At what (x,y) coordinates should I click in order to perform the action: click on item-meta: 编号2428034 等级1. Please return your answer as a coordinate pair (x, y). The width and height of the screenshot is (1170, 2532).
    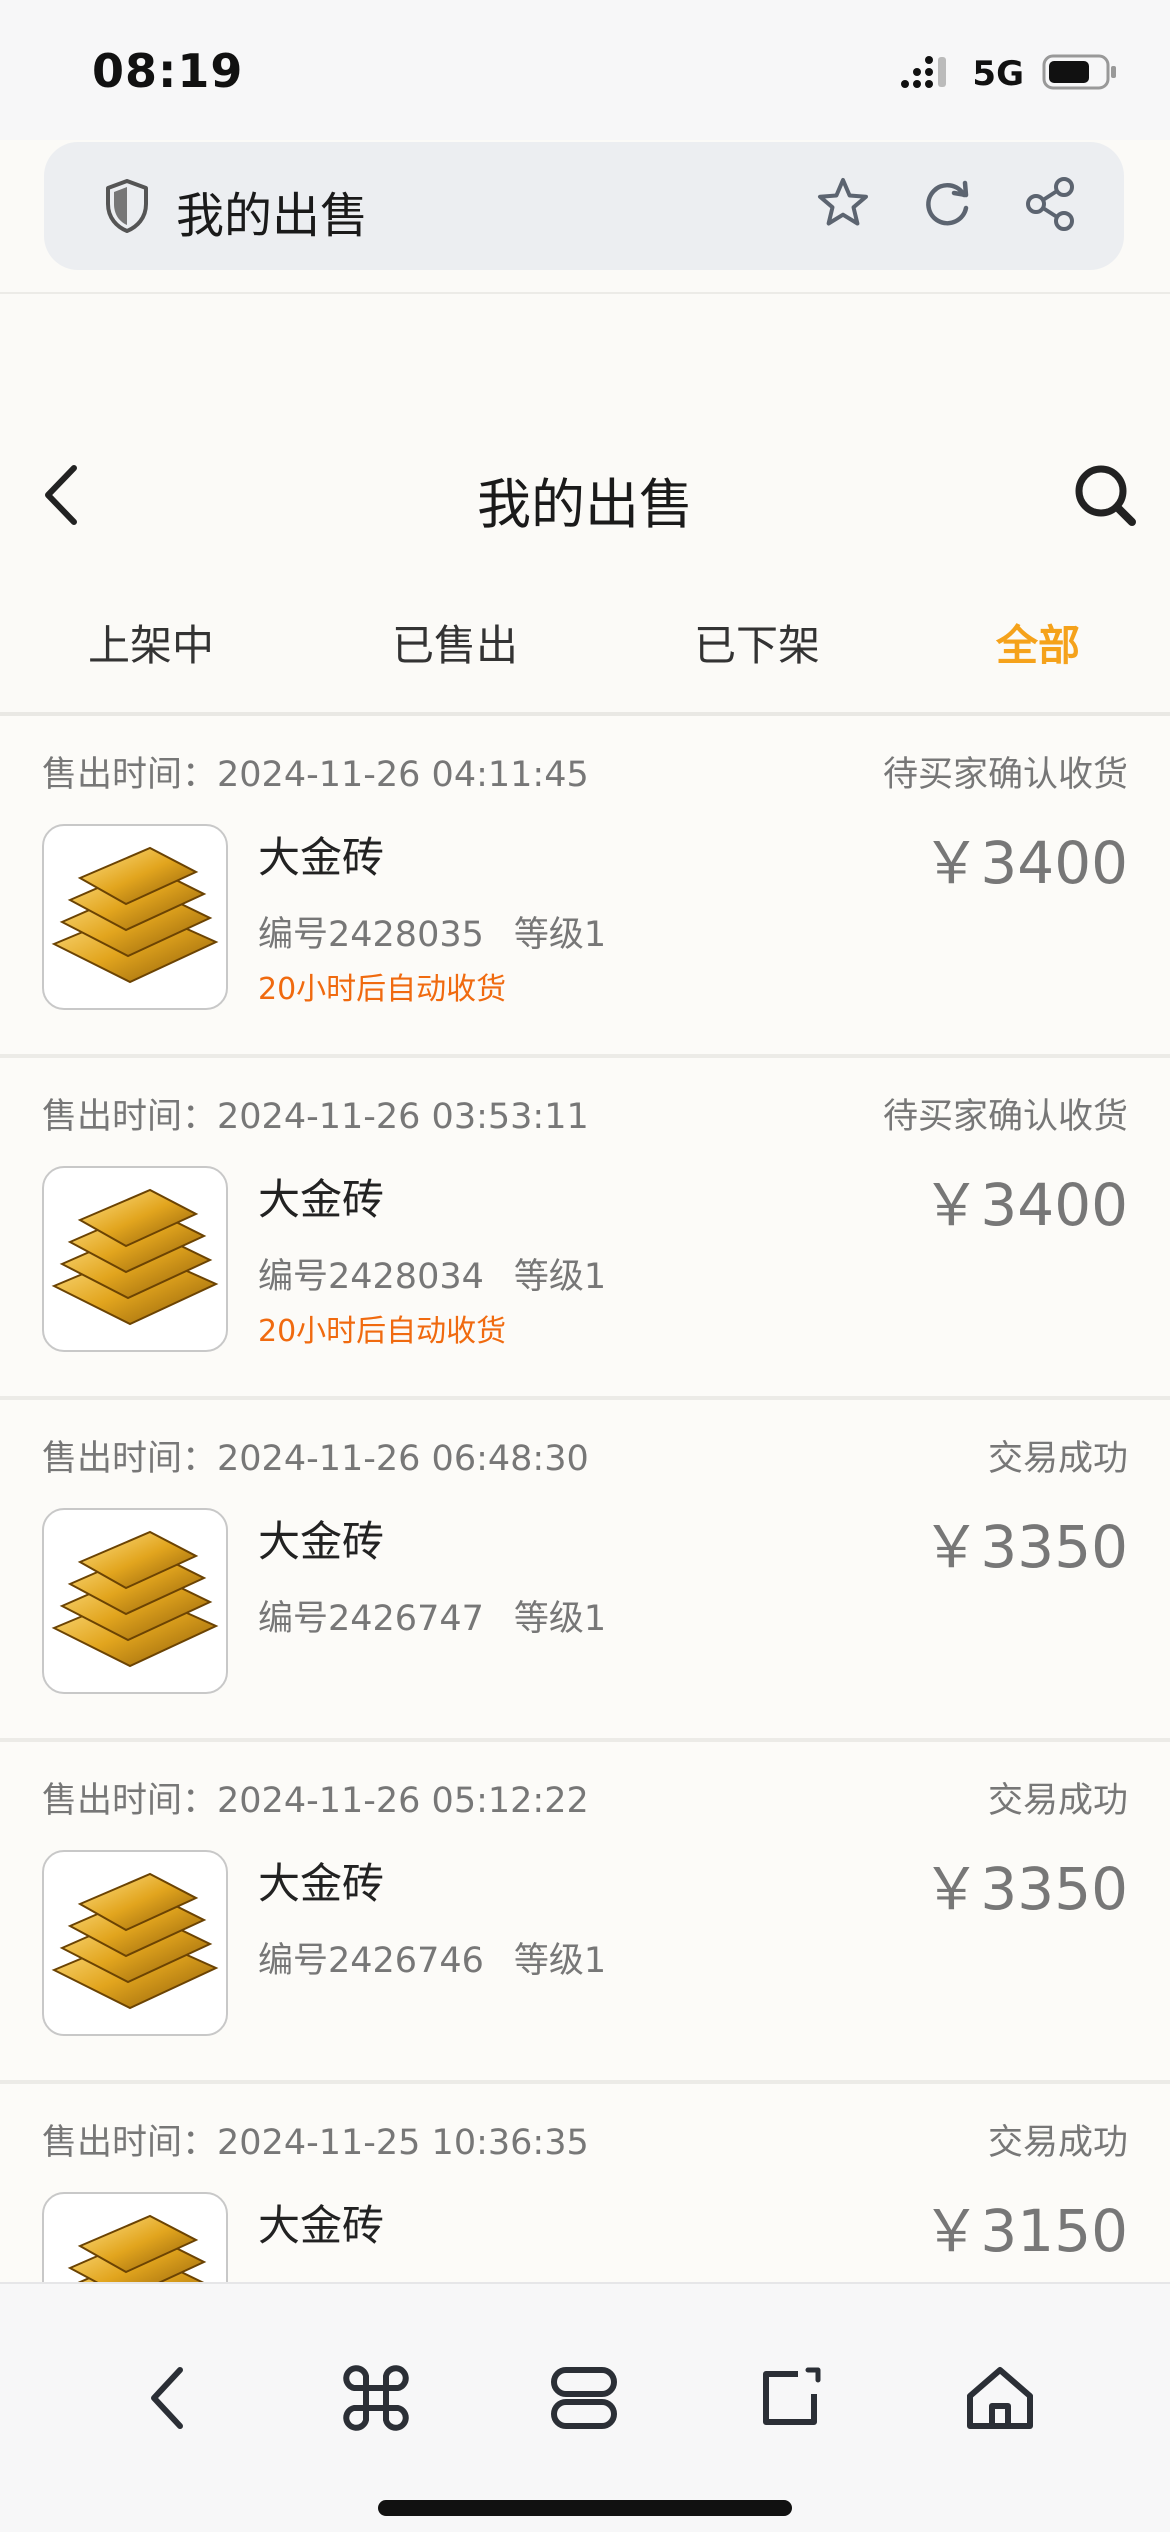
    Looking at the image, I should click on (432, 1277).